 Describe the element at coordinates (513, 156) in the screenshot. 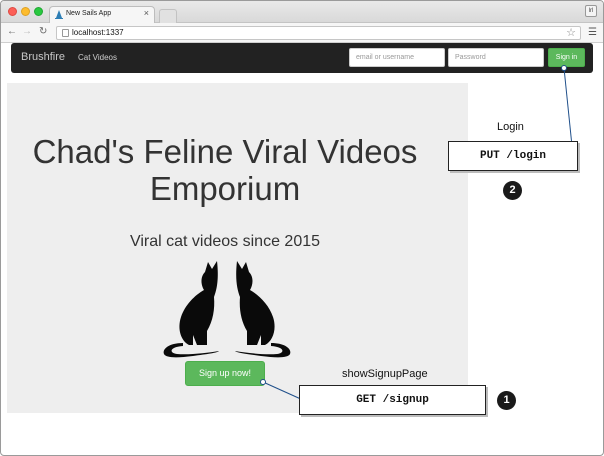

I see `login-route-box: PUT /login` at that location.